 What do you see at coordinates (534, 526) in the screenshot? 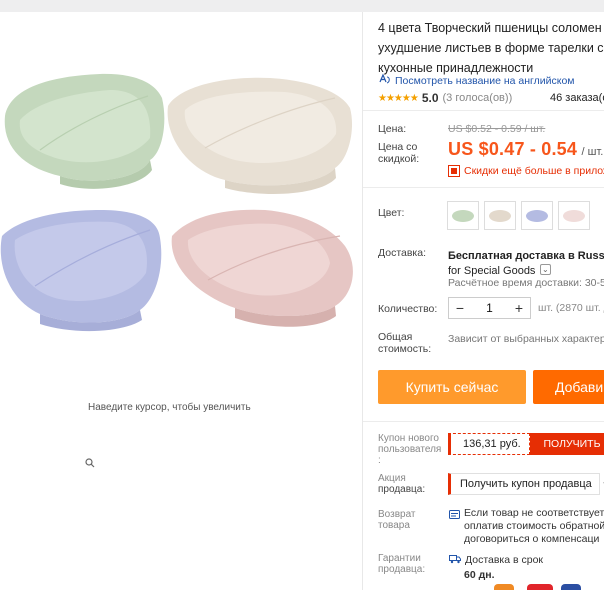
I see `return-text-line-2: оплатив стоимость обратной` at bounding box center [534, 526].